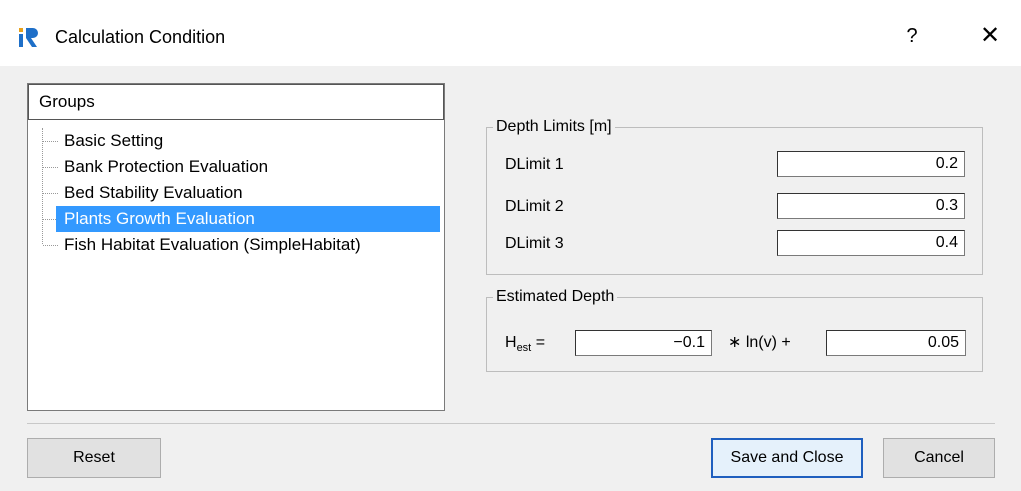  I want to click on tree-item-bank-protection: Bank Protection Evaluation, so click(167, 167).